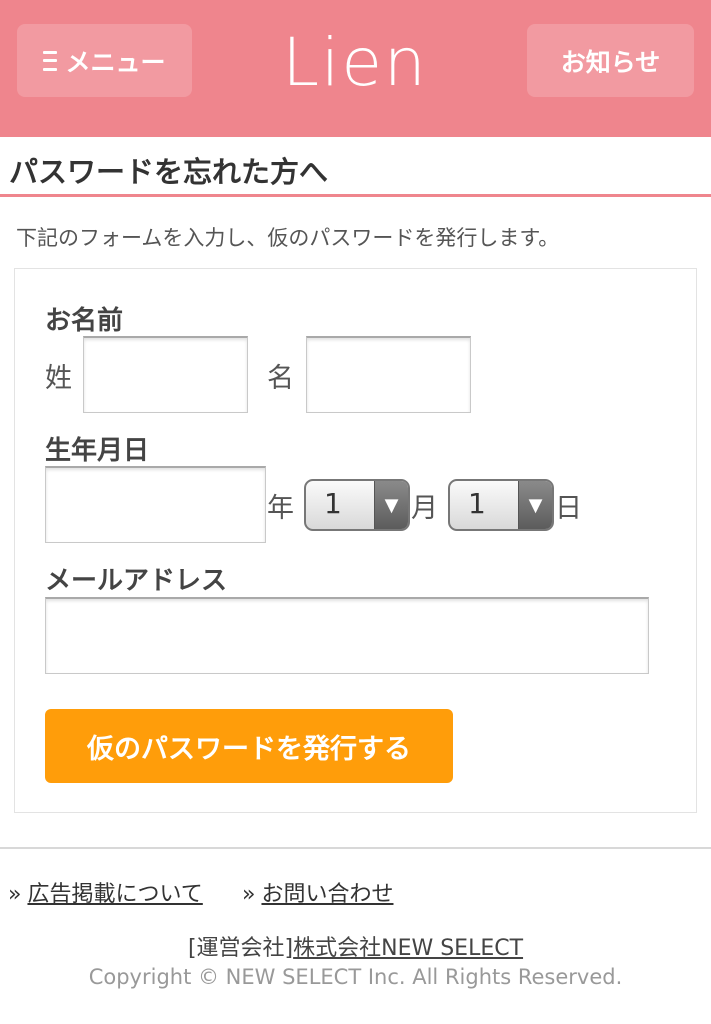  Describe the element at coordinates (501, 505) in the screenshot. I see `birth-day-select: 1 ▼` at that location.